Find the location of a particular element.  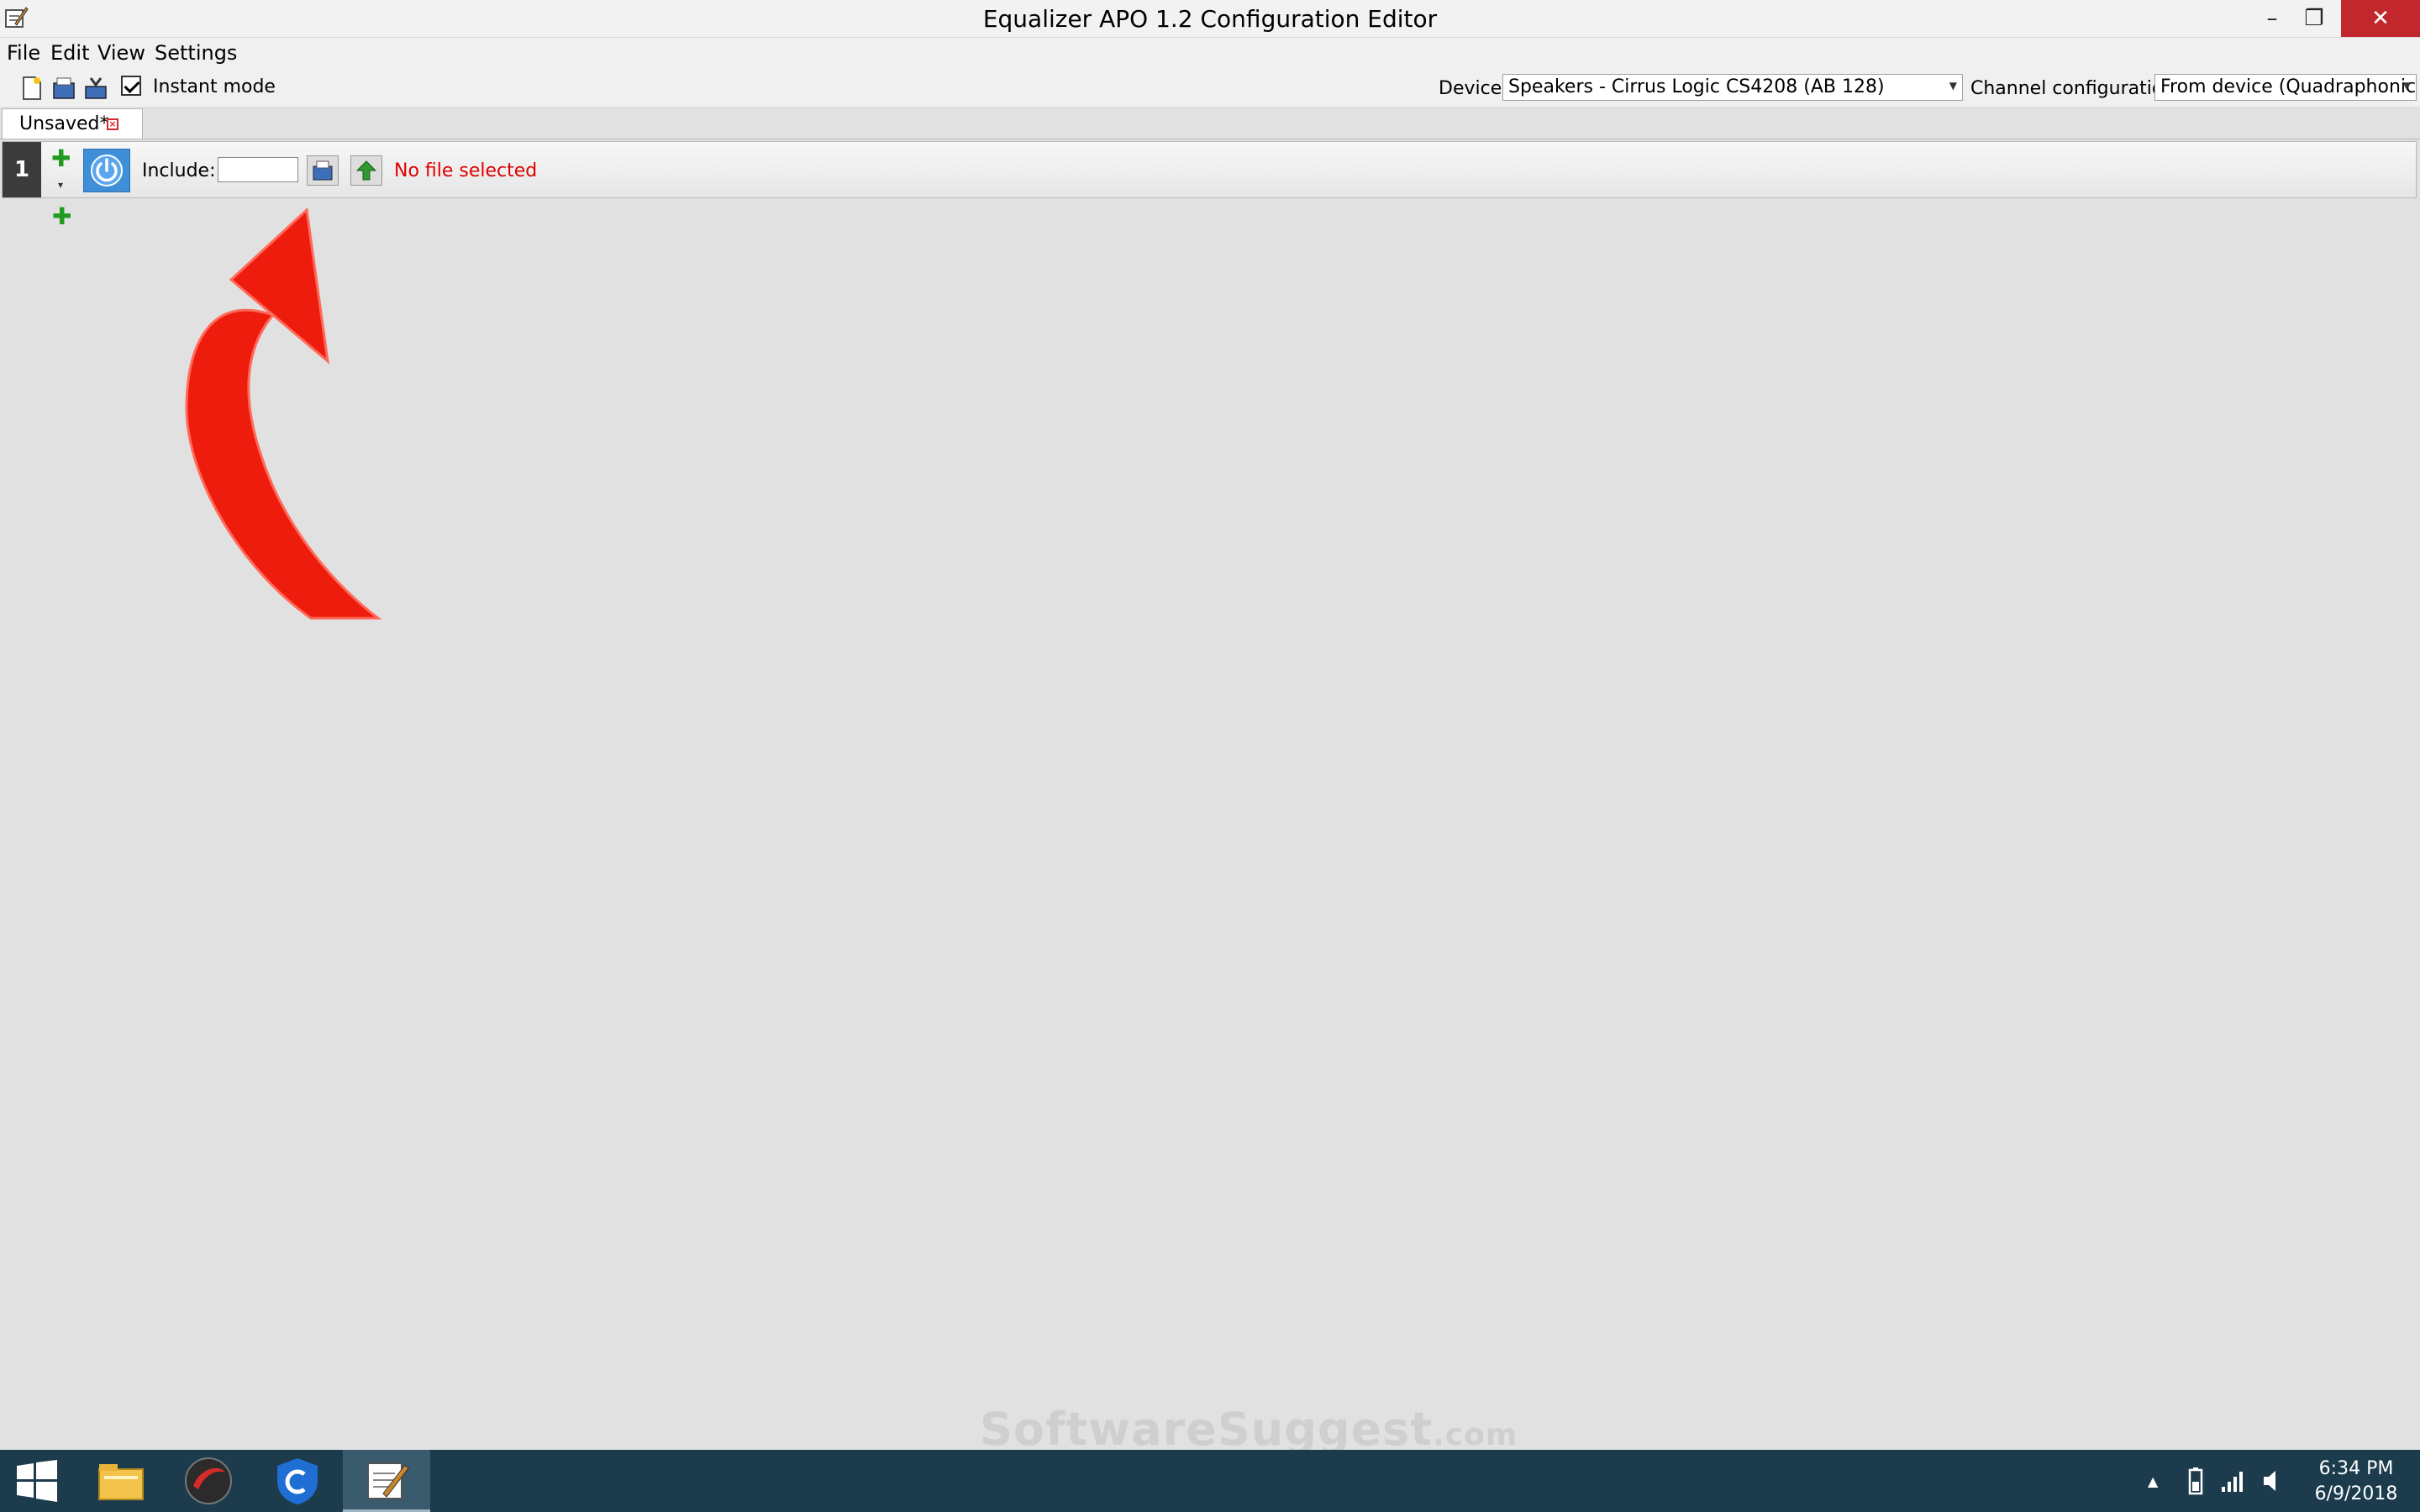

taskbar-file-explorer is located at coordinates (121, 1481).